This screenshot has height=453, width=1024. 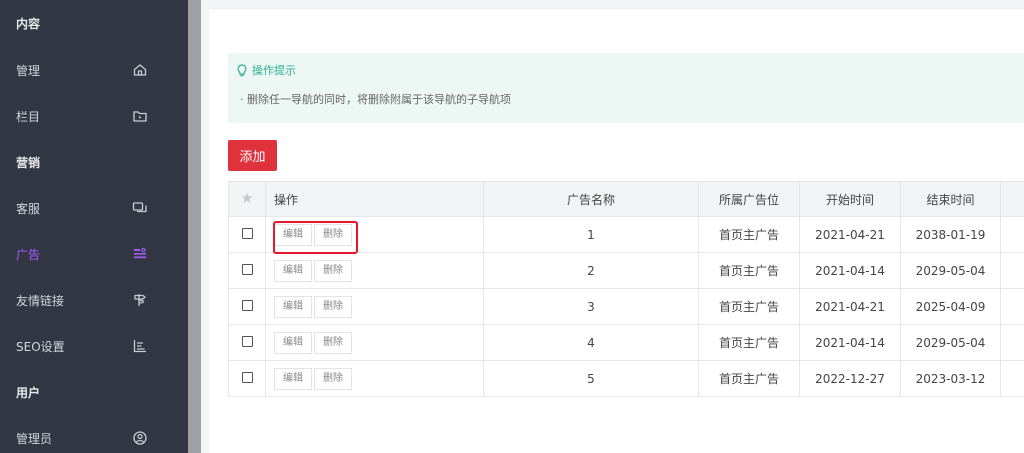 What do you see at coordinates (34, 438) in the screenshot?
I see `sidebar-item-label: 管理员` at bounding box center [34, 438].